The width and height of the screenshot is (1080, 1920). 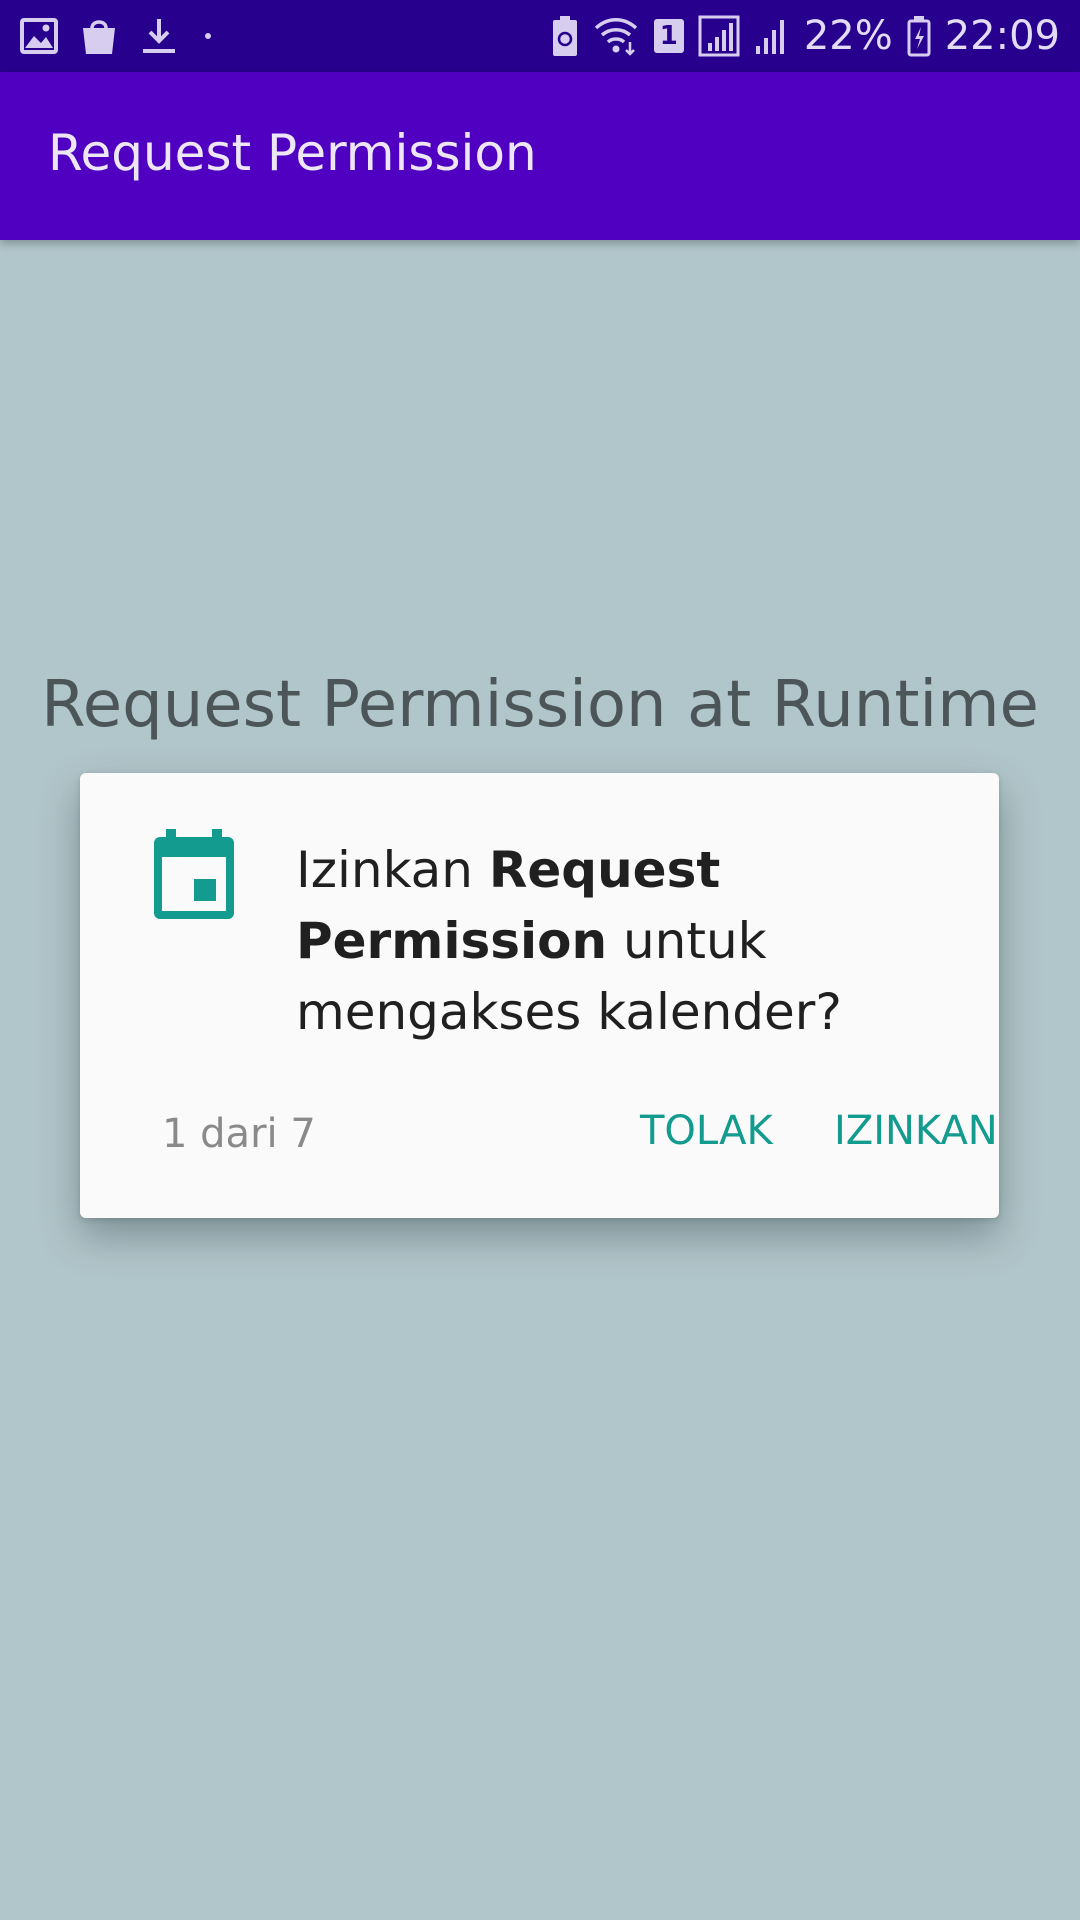 I want to click on battery-percent: 22%, so click(x=848, y=36).